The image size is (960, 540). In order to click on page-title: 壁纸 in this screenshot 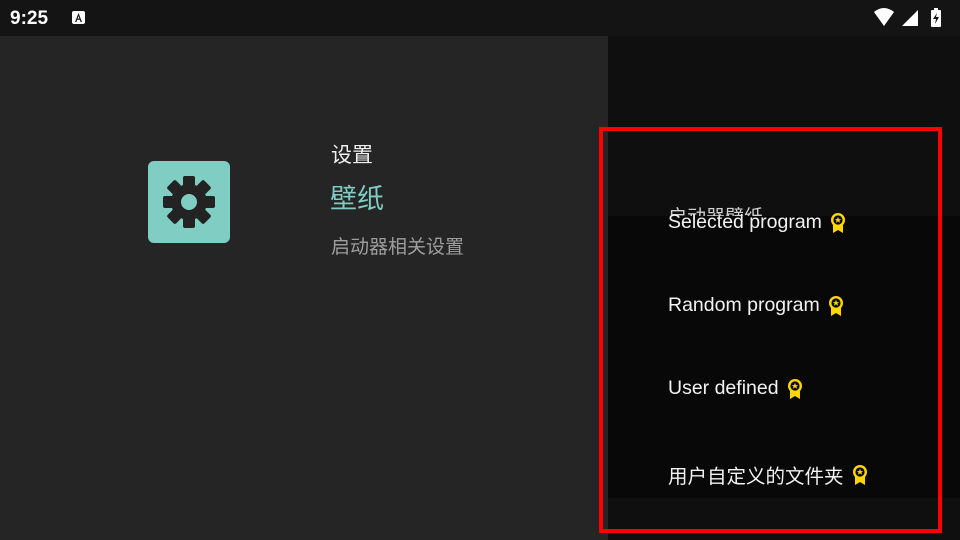, I will do `click(357, 199)`.